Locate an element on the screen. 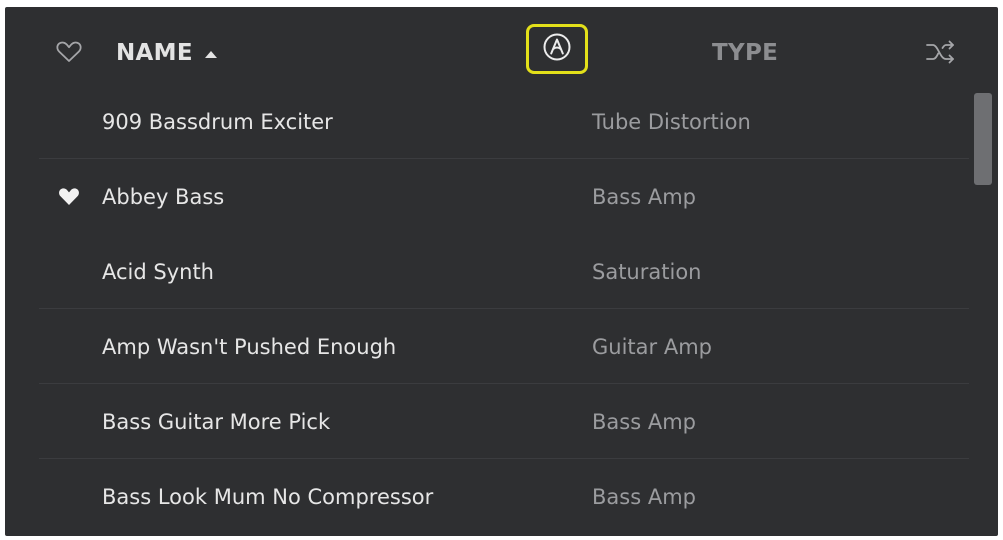 The height and width of the screenshot is (540, 1003). preset-type: Tube Distortion is located at coordinates (671, 121).